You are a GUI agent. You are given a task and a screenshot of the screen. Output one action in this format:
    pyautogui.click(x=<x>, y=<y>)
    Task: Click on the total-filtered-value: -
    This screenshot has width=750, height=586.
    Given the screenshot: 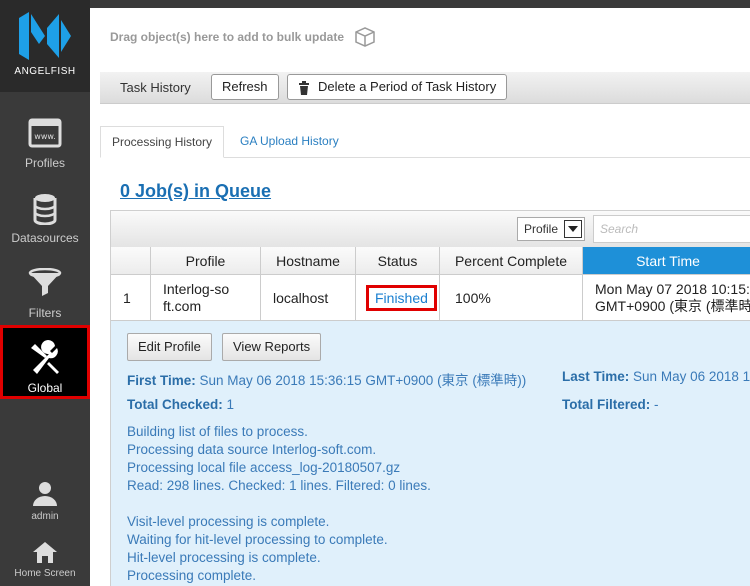 What is the action you would take?
    pyautogui.click(x=656, y=404)
    